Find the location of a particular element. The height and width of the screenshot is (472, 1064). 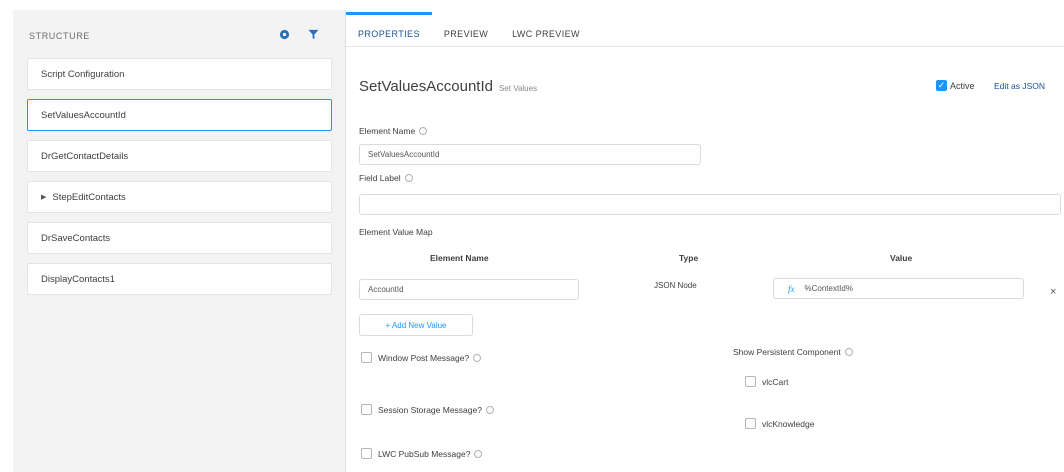

value-map-label: Element Value Map is located at coordinates (396, 232).